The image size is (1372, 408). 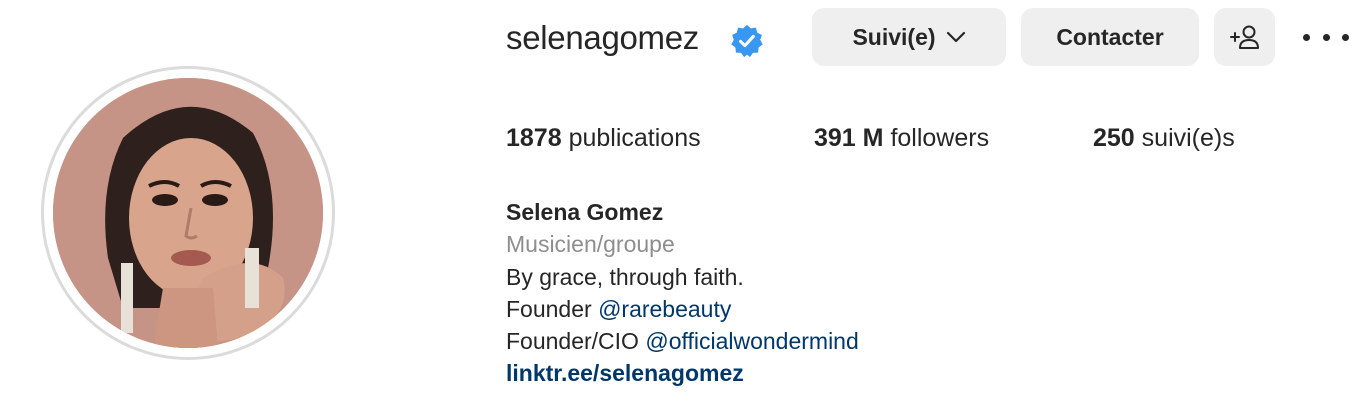 I want to click on contact-button: Contacter, so click(x=1110, y=37).